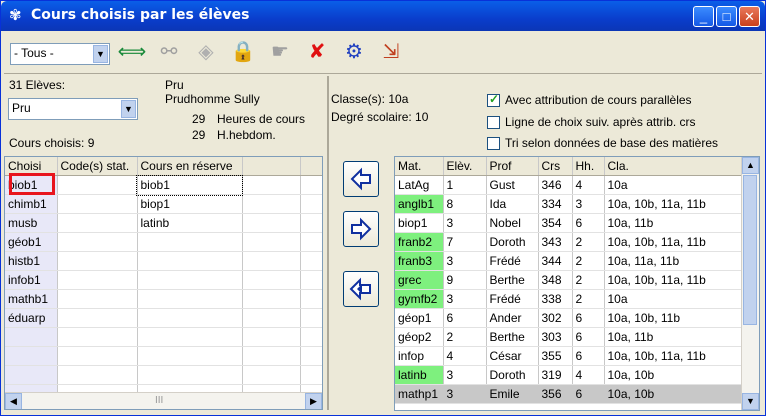 Image resolution: width=766 pixels, height=416 pixels. I want to click on close-button: ✕, so click(749, 16).